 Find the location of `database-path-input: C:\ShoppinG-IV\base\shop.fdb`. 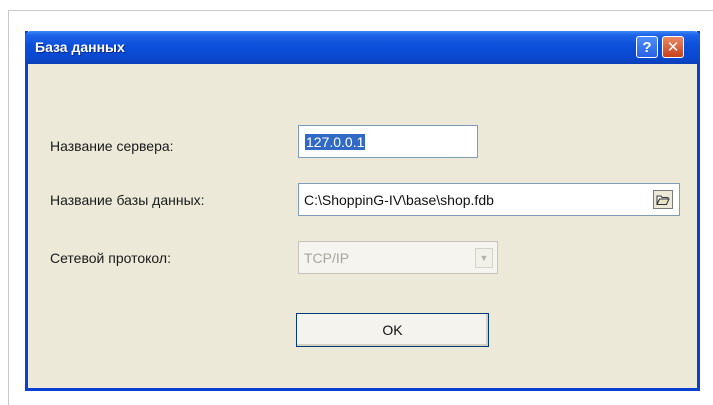

database-path-input: C:\ShoppinG-IV\base\shop.fdb is located at coordinates (489, 199).